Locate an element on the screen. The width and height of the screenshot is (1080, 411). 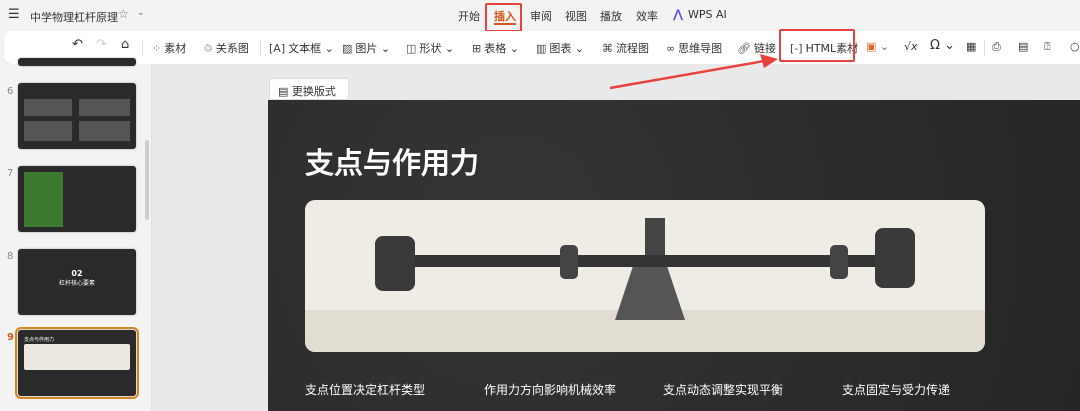
tab-efficiency: 效率 is located at coordinates (647, 16).